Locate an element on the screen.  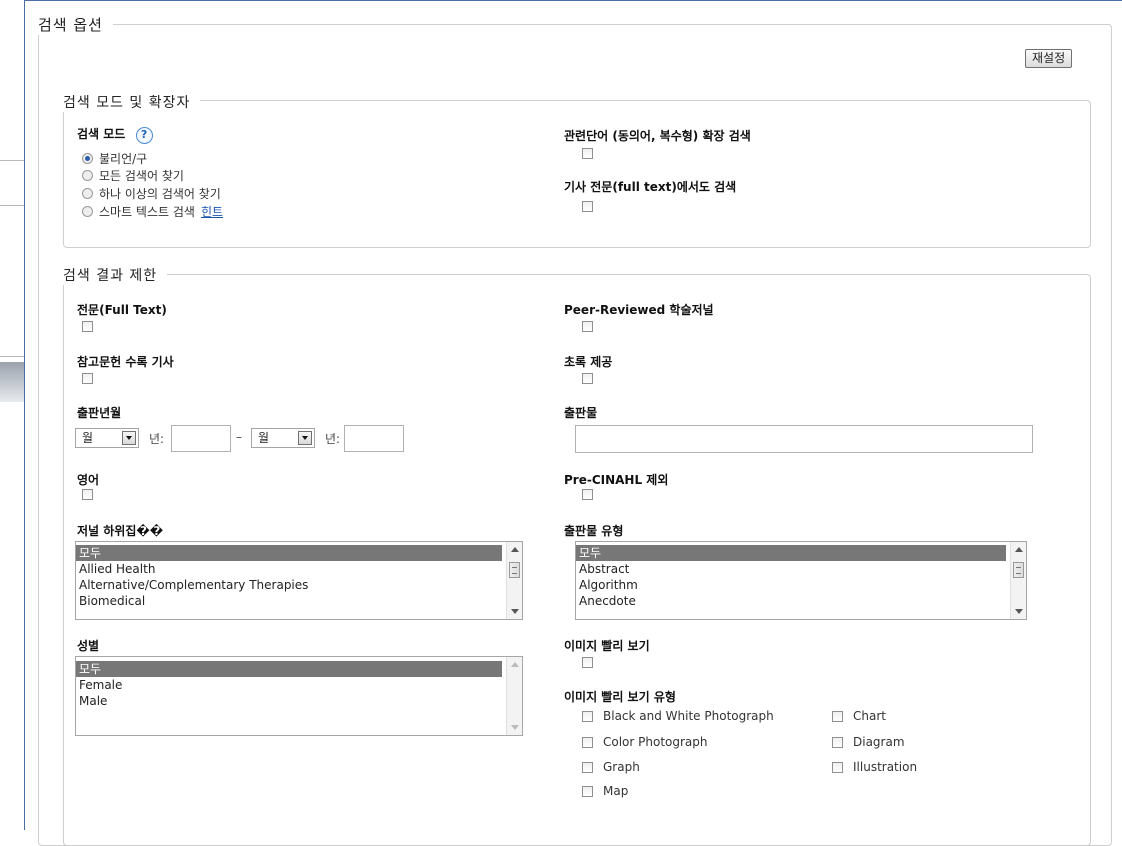
pub-date-label: 출판년월 is located at coordinates (99, 413).